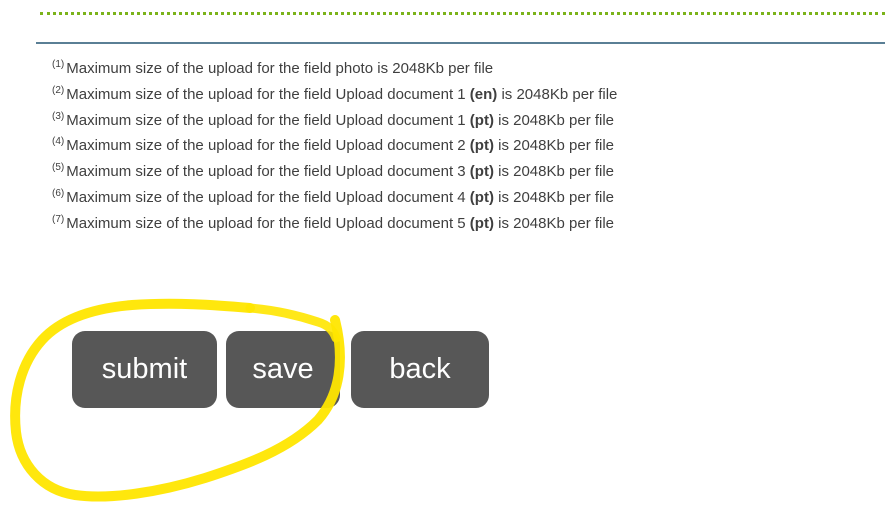 This screenshot has height=523, width=885. I want to click on note-number: (5), so click(58, 168).